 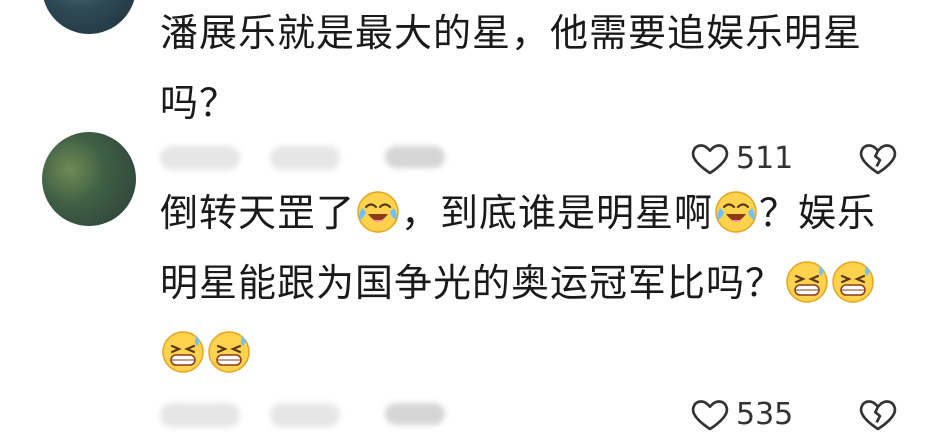 What do you see at coordinates (818, 213) in the screenshot?
I see `comment-text-segment: ？娱乐` at bounding box center [818, 213].